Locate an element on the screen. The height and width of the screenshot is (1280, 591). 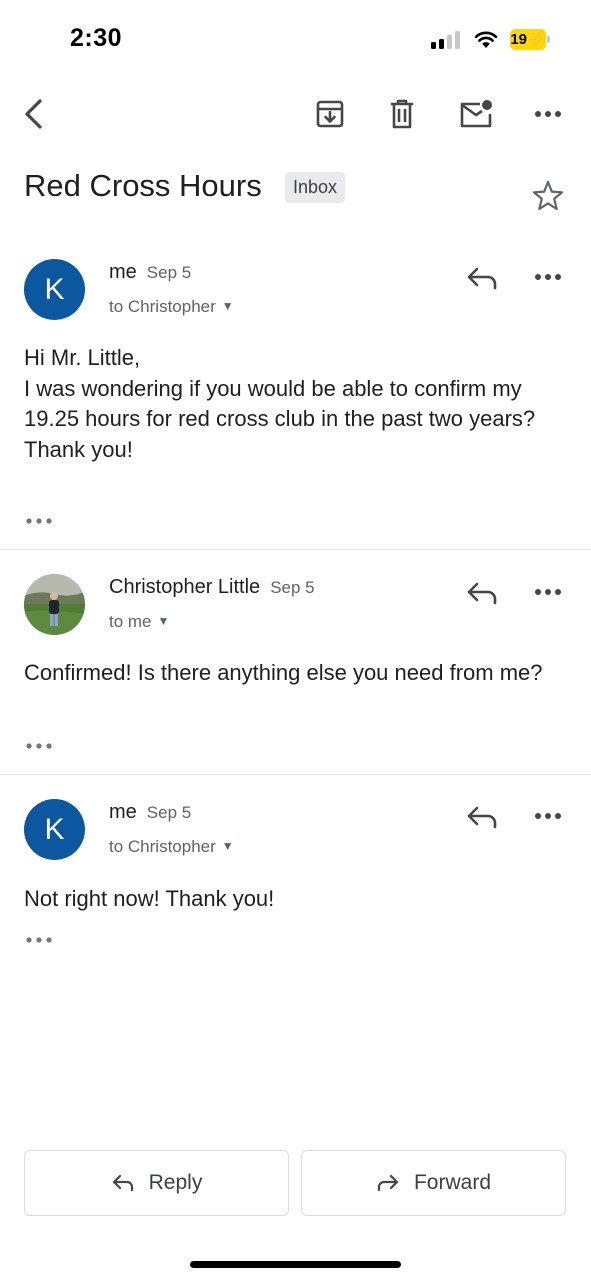
star-icon is located at coordinates (548, 196).